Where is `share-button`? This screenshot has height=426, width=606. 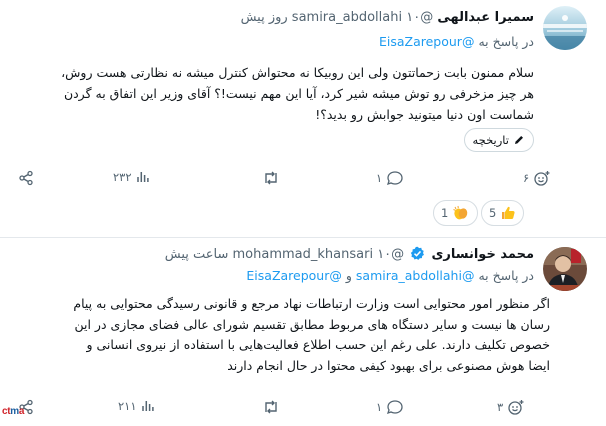 share-button is located at coordinates (26, 178).